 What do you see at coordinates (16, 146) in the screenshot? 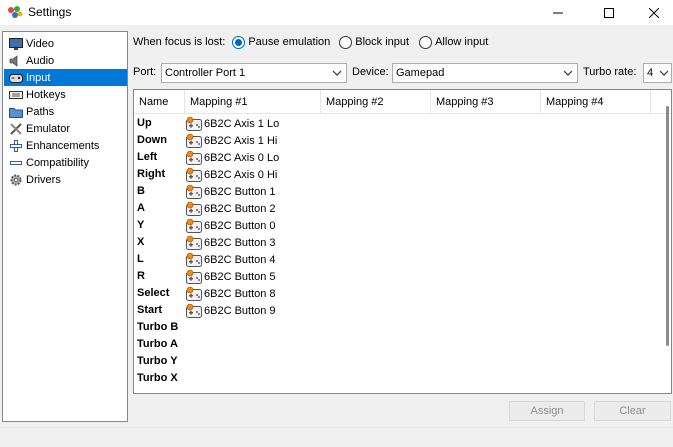
I see `plus-icon` at bounding box center [16, 146].